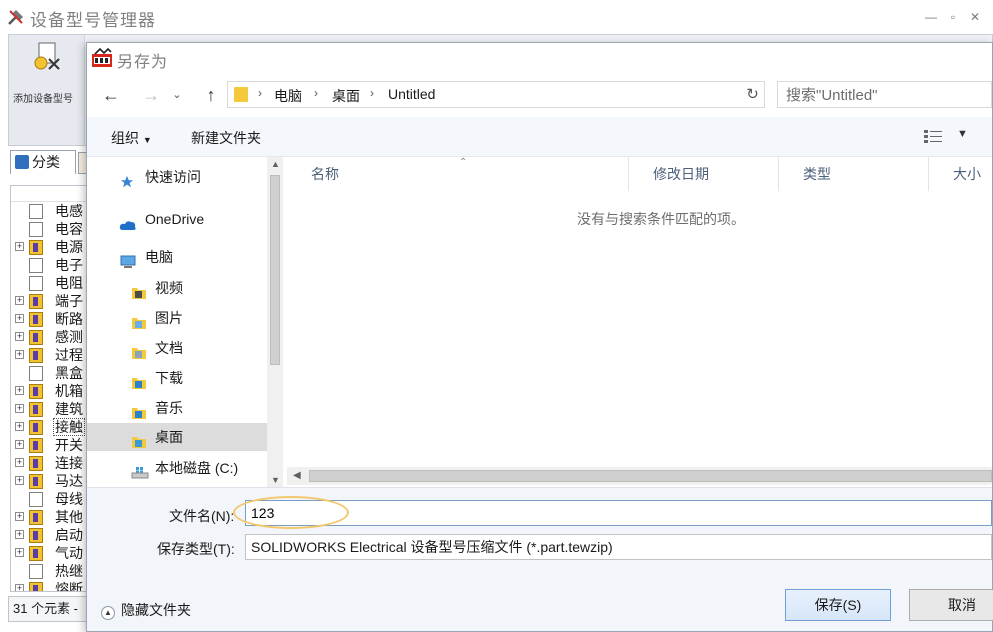  What do you see at coordinates (177, 318) in the screenshot?
I see `nav-item: 图片` at bounding box center [177, 318].